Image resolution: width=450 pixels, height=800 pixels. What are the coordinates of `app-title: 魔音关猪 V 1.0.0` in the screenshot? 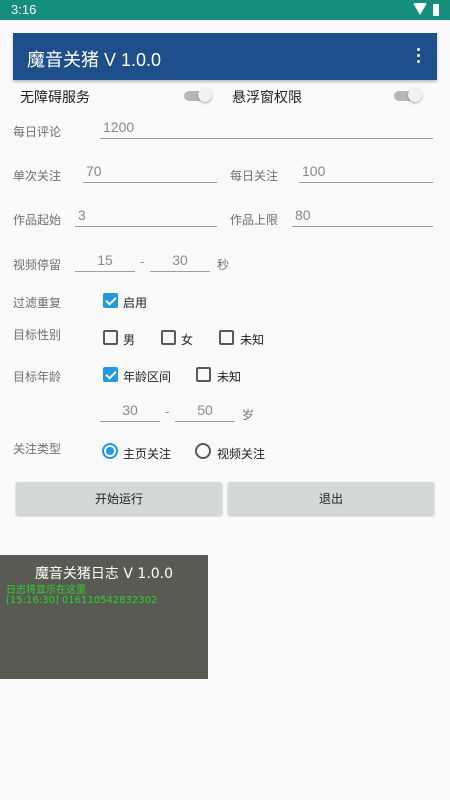 It's located at (94, 60).